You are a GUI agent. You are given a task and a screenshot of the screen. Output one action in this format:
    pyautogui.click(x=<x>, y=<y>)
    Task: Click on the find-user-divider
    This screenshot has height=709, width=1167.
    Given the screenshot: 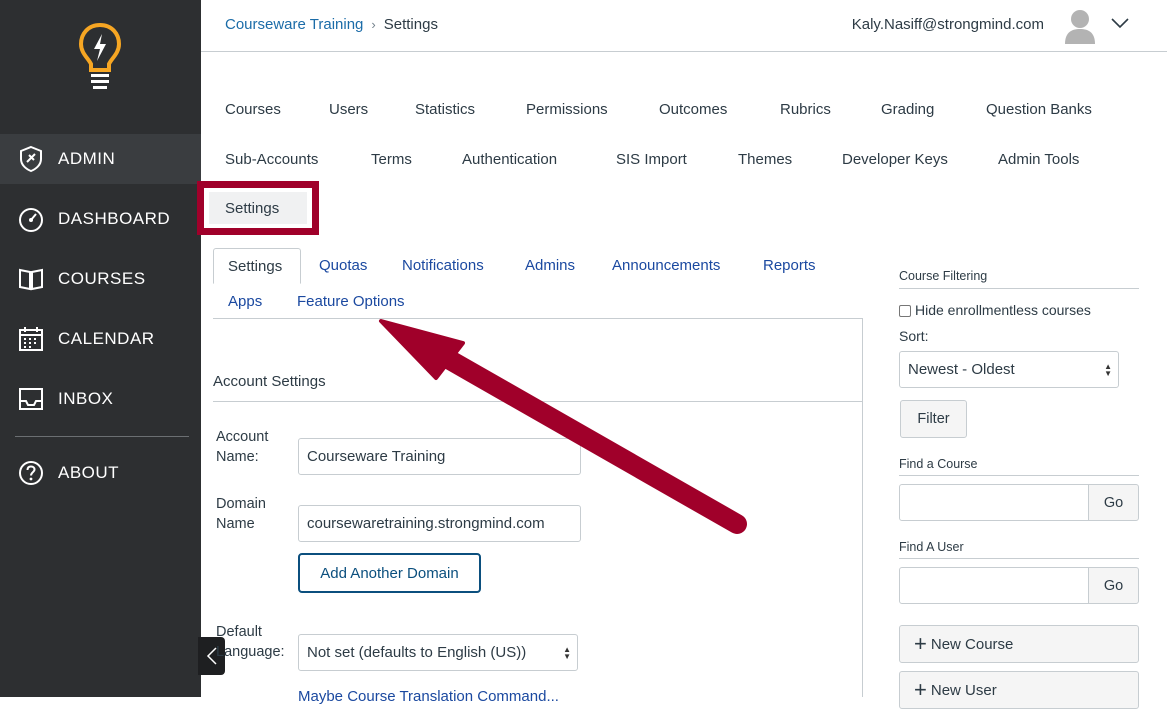 What is the action you would take?
    pyautogui.click(x=1019, y=558)
    